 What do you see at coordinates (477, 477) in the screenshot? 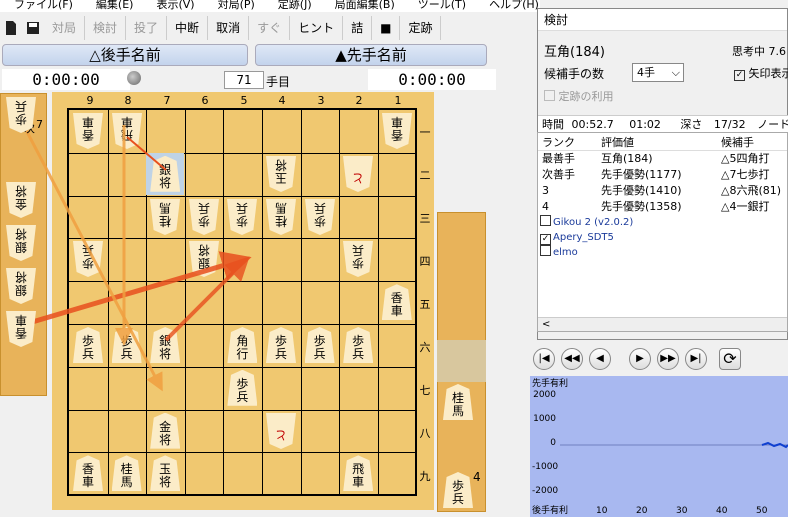
I see `sente-stand-count: 4` at bounding box center [477, 477].